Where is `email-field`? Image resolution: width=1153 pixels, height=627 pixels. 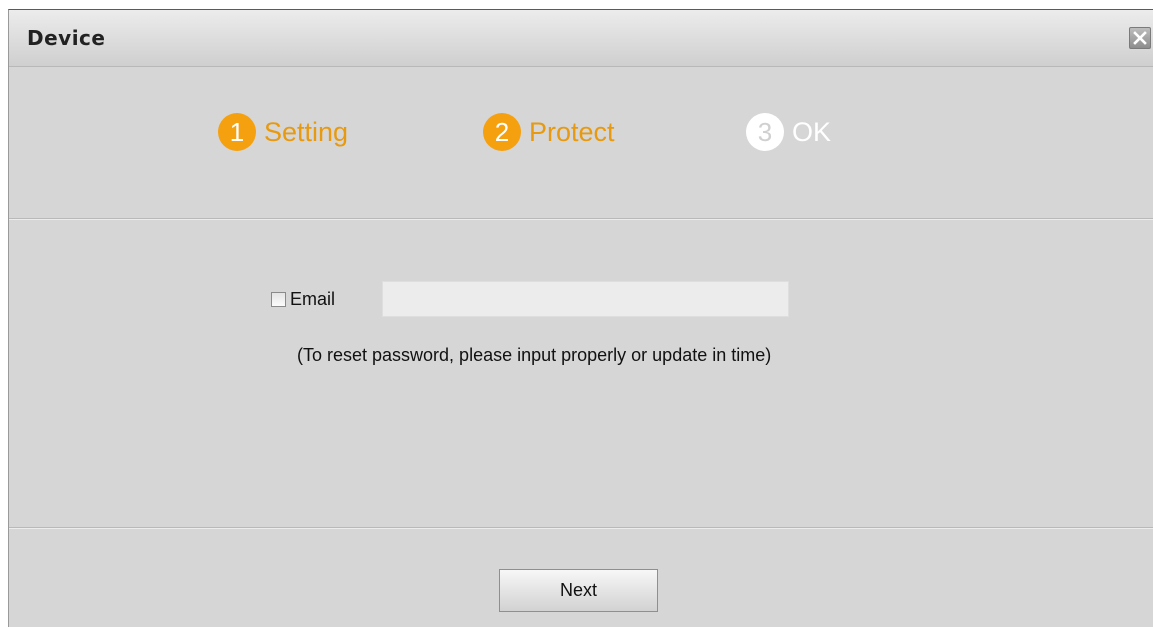 email-field is located at coordinates (585, 299).